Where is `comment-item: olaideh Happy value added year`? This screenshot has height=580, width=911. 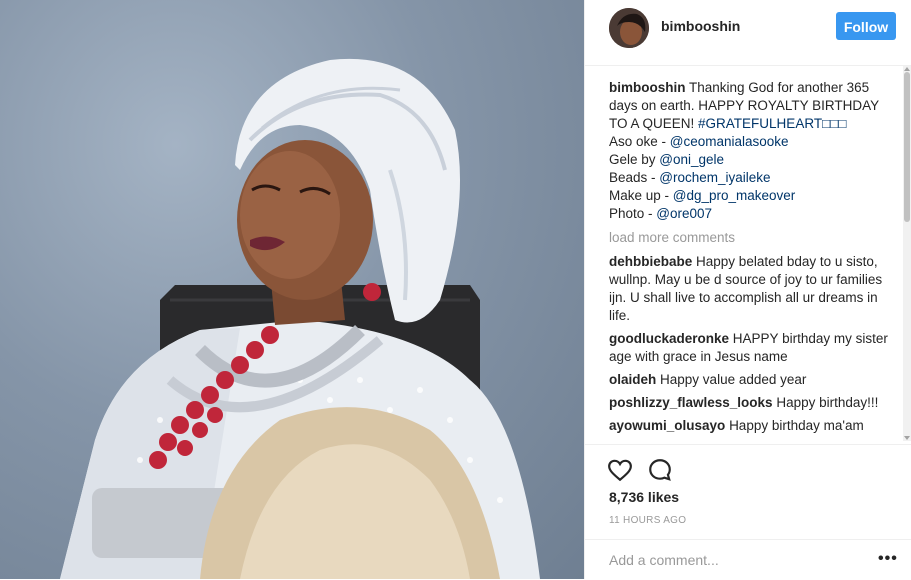 comment-item: olaideh Happy value added year is located at coordinates (754, 380).